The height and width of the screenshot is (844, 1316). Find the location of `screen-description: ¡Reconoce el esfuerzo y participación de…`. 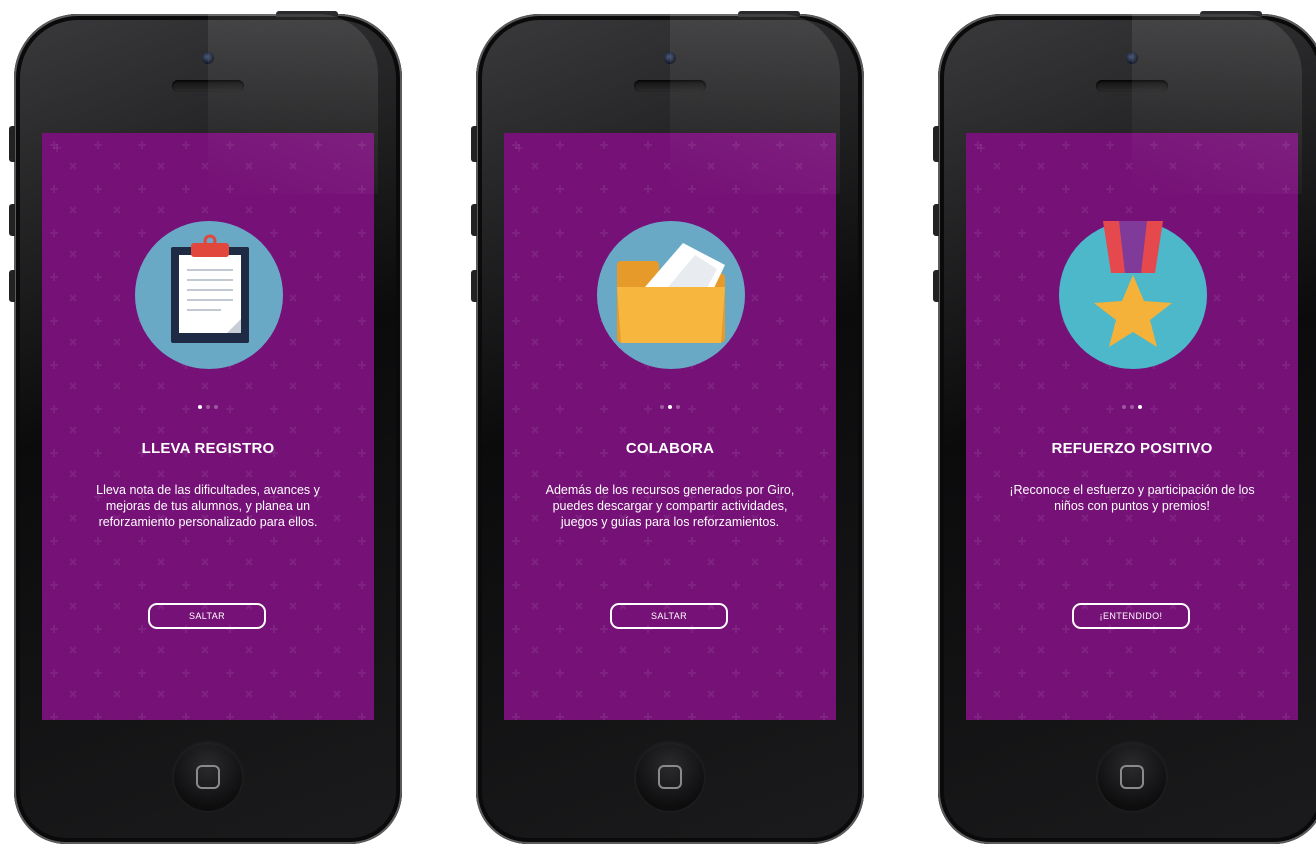

screen-description: ¡Reconoce el esfuerzo y participación de… is located at coordinates (1132, 498).